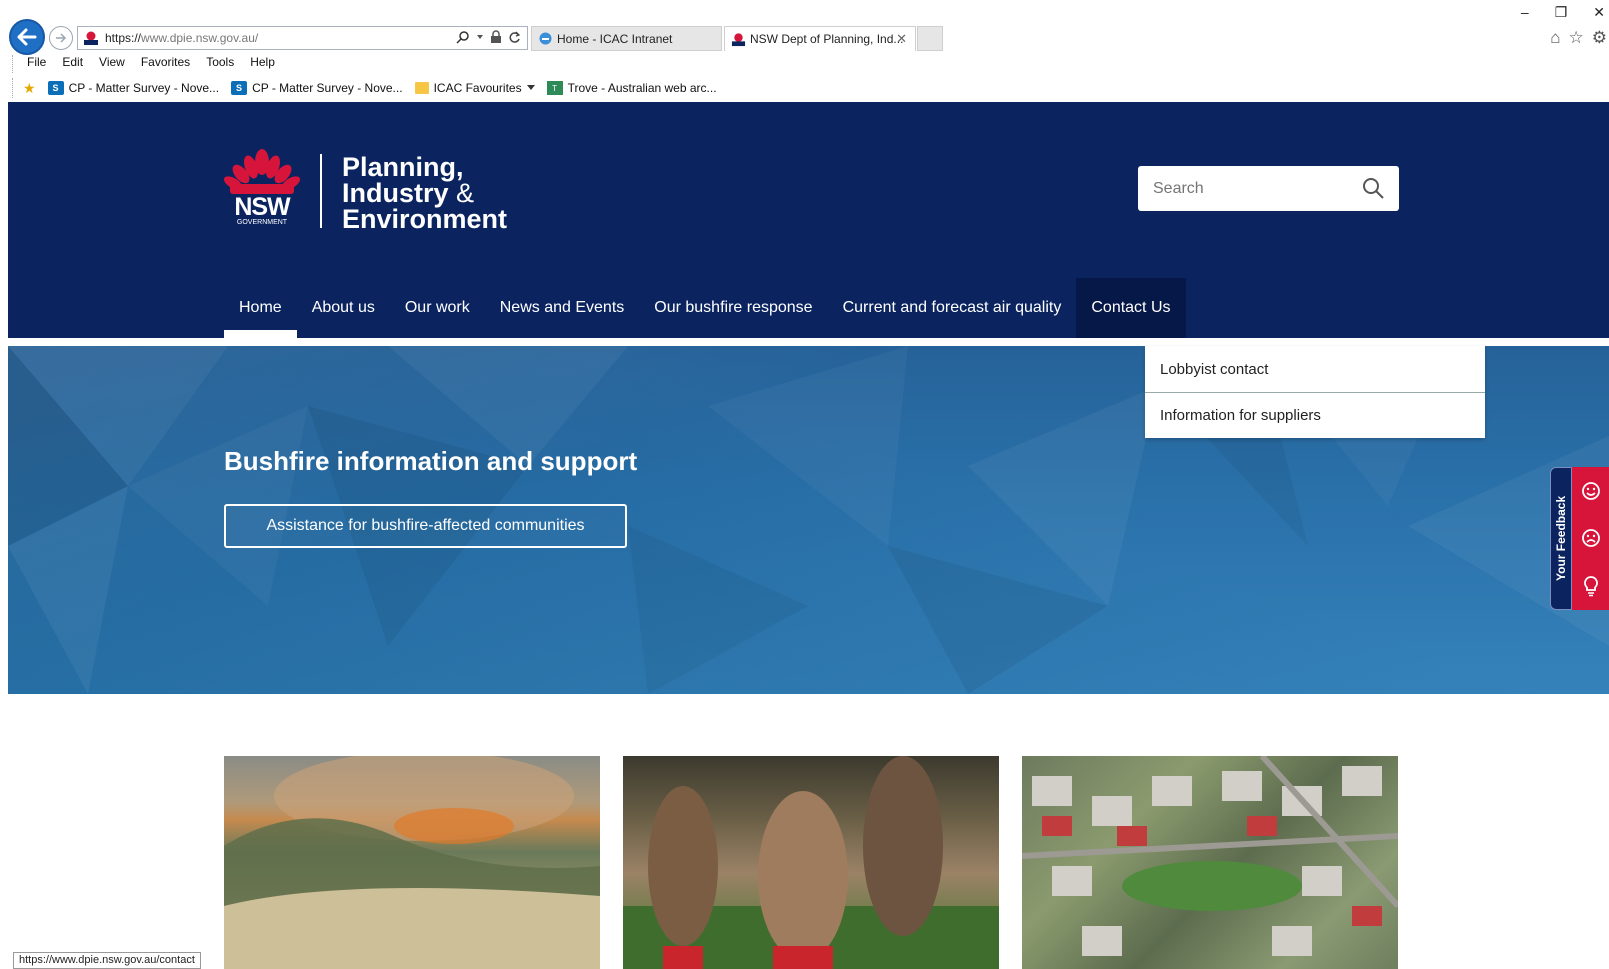 The width and height of the screenshot is (1609, 969). Describe the element at coordinates (930, 38) in the screenshot. I see `new-tab-button` at that location.